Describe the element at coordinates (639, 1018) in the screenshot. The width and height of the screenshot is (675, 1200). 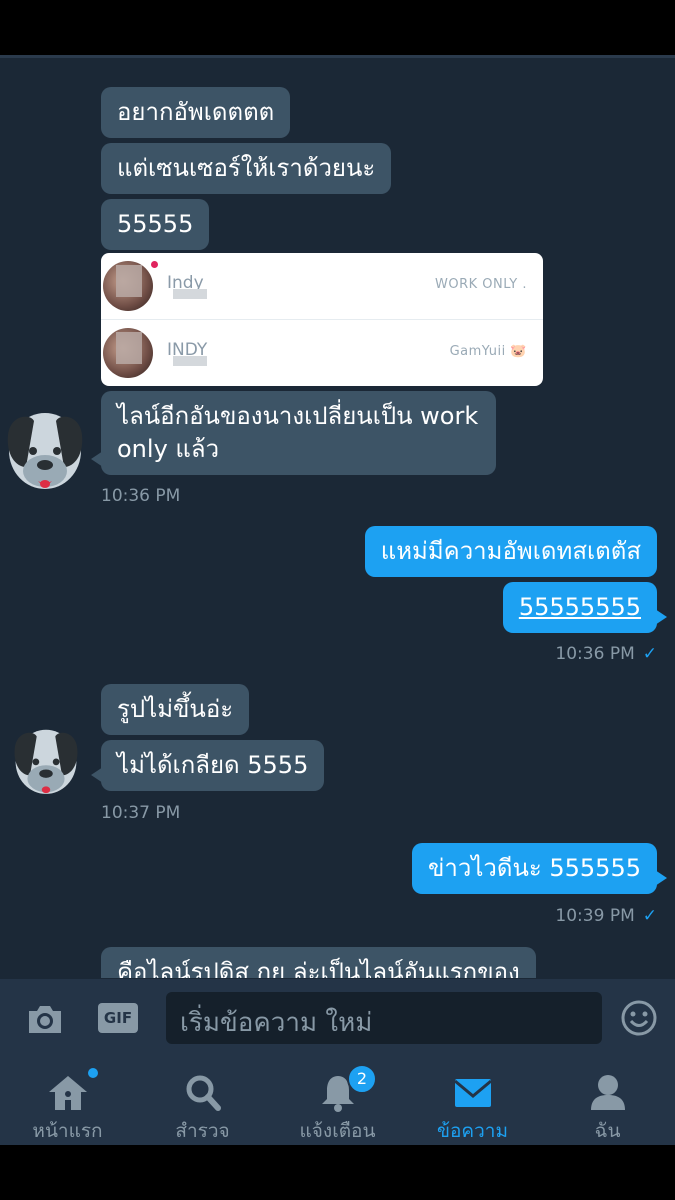
I see `emoji-icon` at that location.